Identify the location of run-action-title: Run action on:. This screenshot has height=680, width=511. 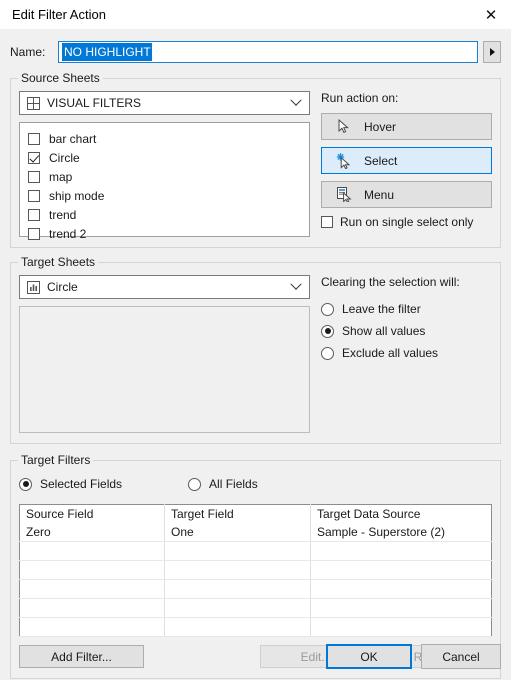
(360, 98).